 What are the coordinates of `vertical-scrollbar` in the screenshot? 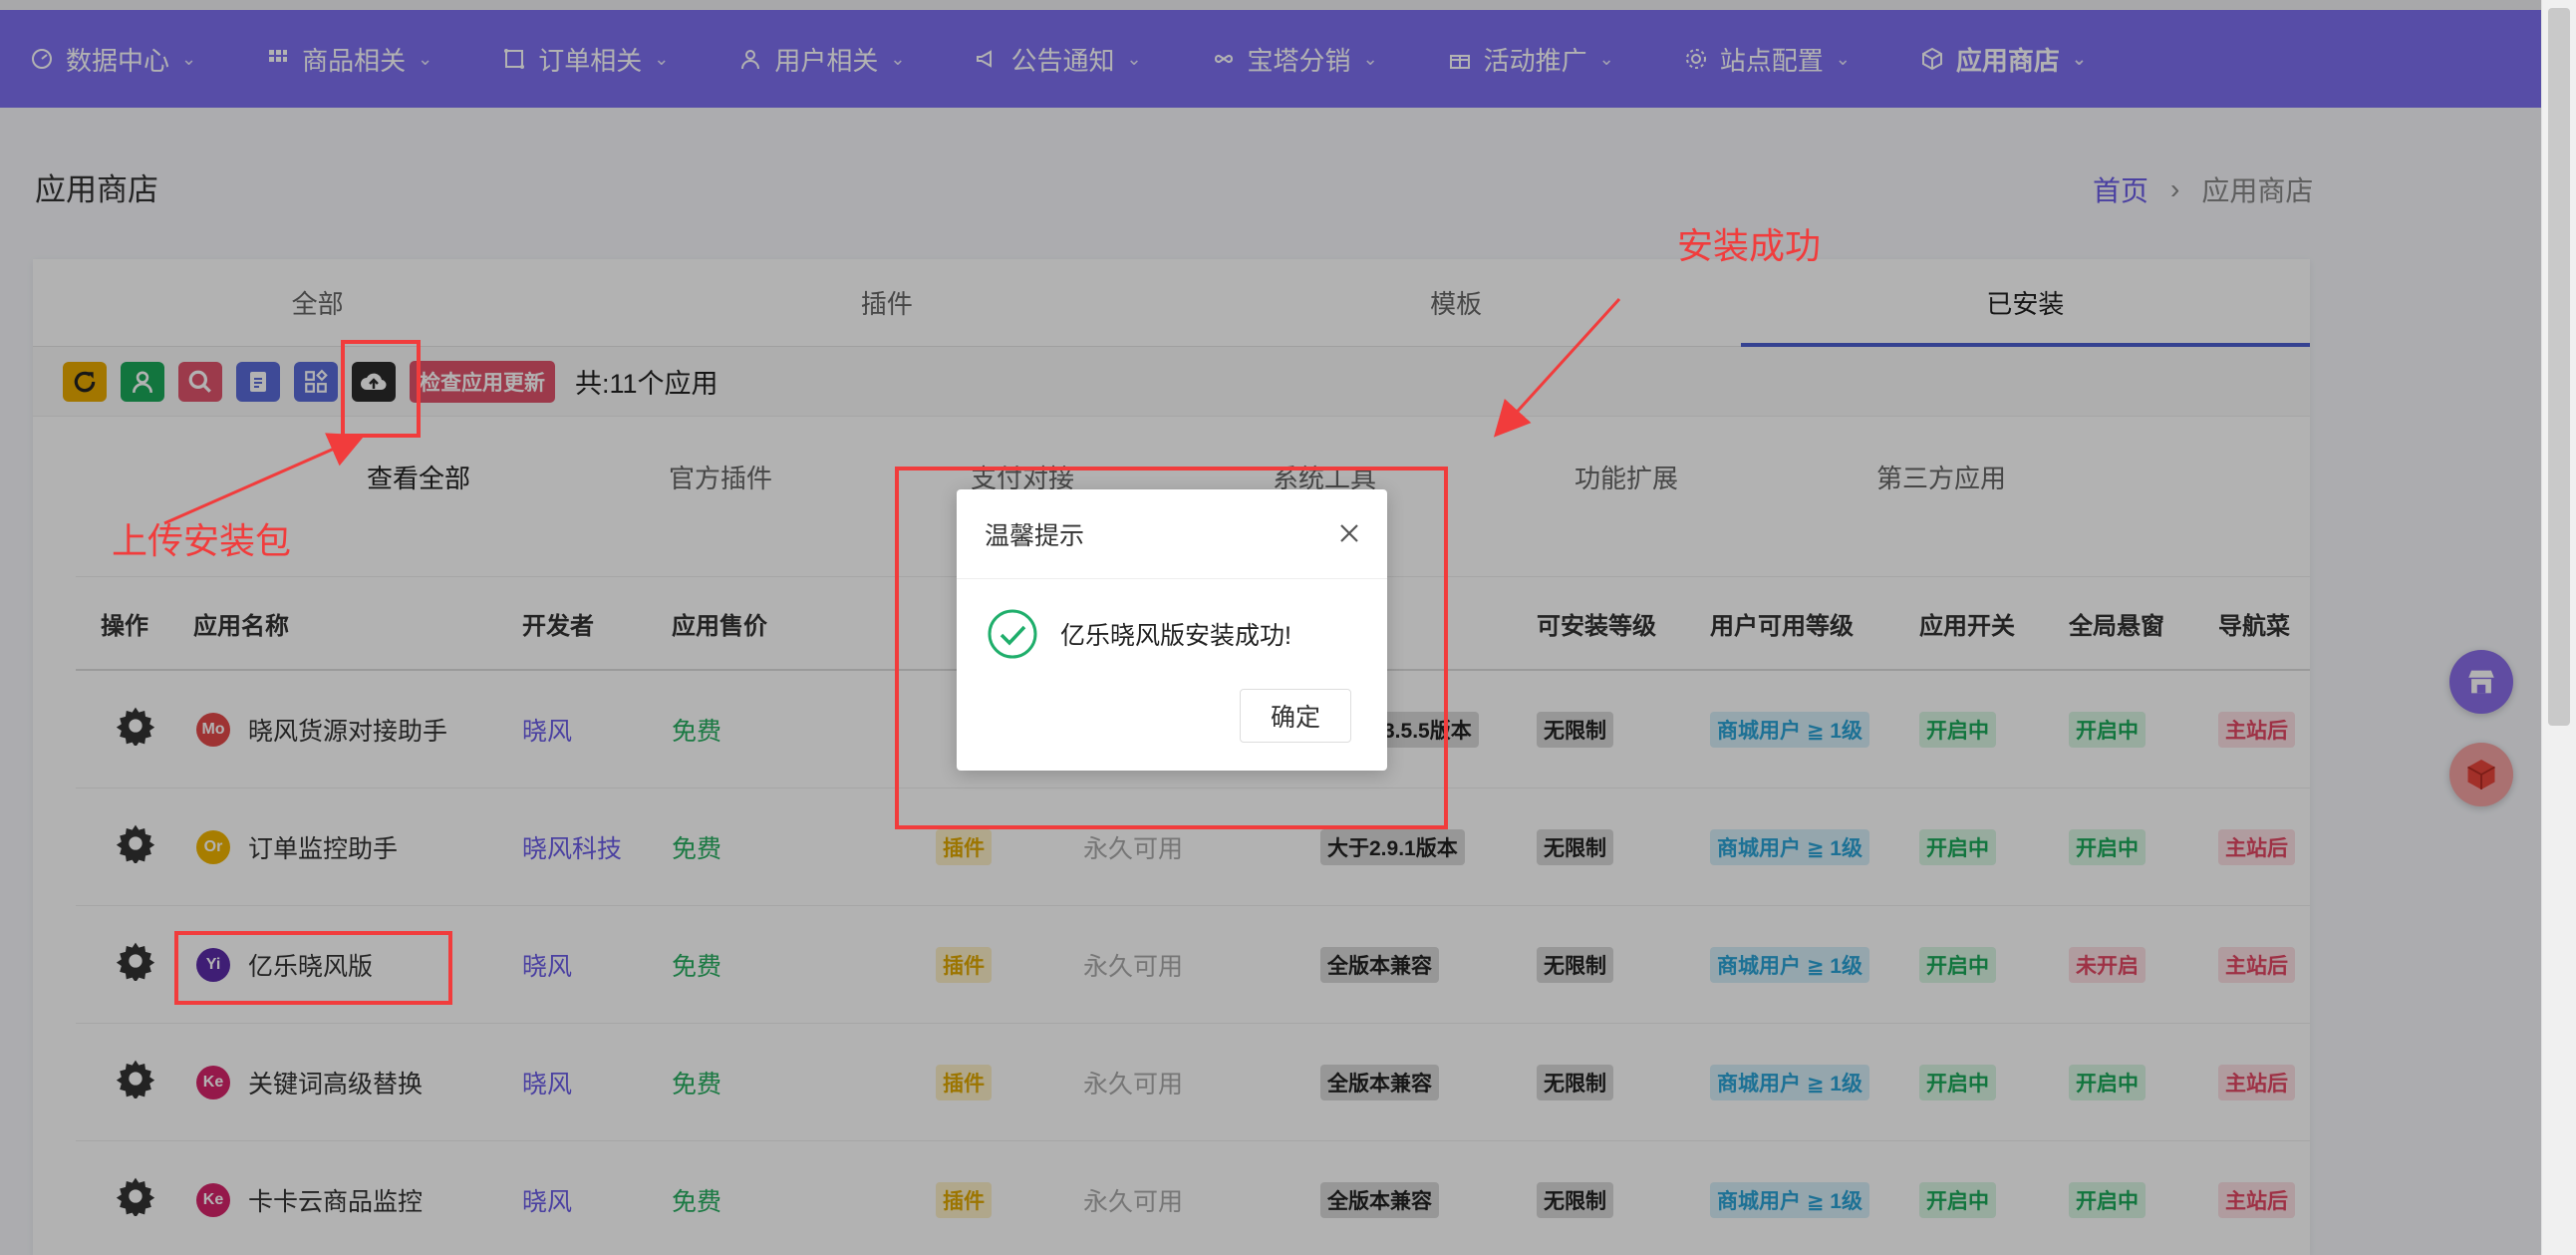 It's located at (2558, 627).